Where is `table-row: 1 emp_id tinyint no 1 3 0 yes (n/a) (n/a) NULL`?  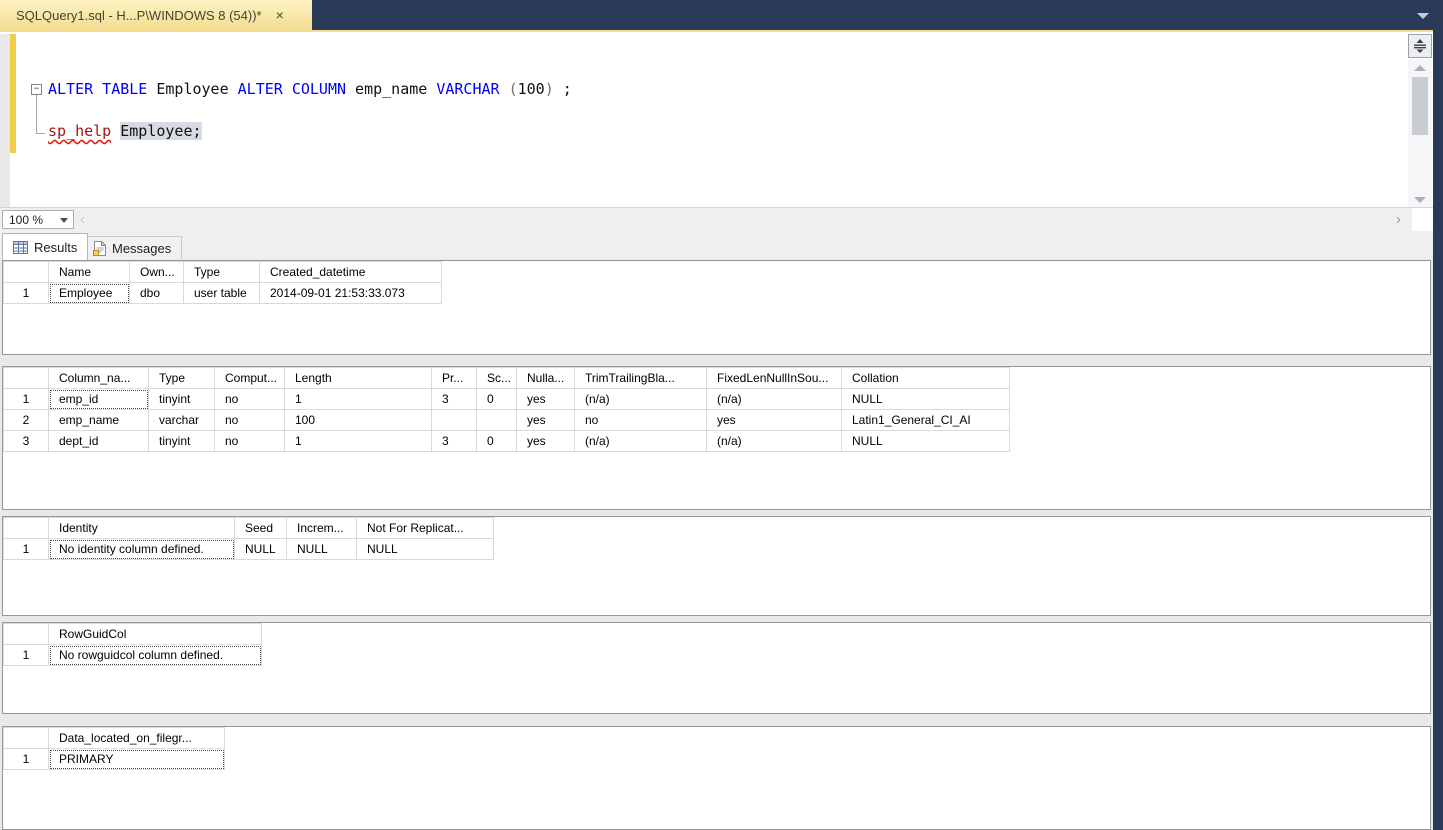 table-row: 1 emp_id tinyint no 1 3 0 yes (n/a) (n/a) NULL is located at coordinates (506, 399).